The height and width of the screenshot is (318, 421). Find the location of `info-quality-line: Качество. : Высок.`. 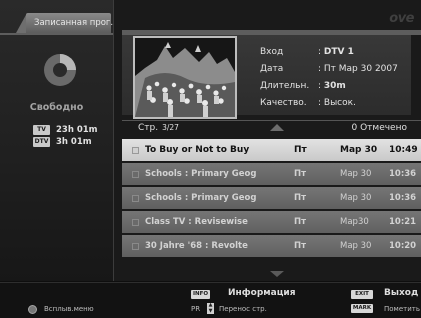

info-quality-line: Качество. : Высок. is located at coordinates (329, 103).